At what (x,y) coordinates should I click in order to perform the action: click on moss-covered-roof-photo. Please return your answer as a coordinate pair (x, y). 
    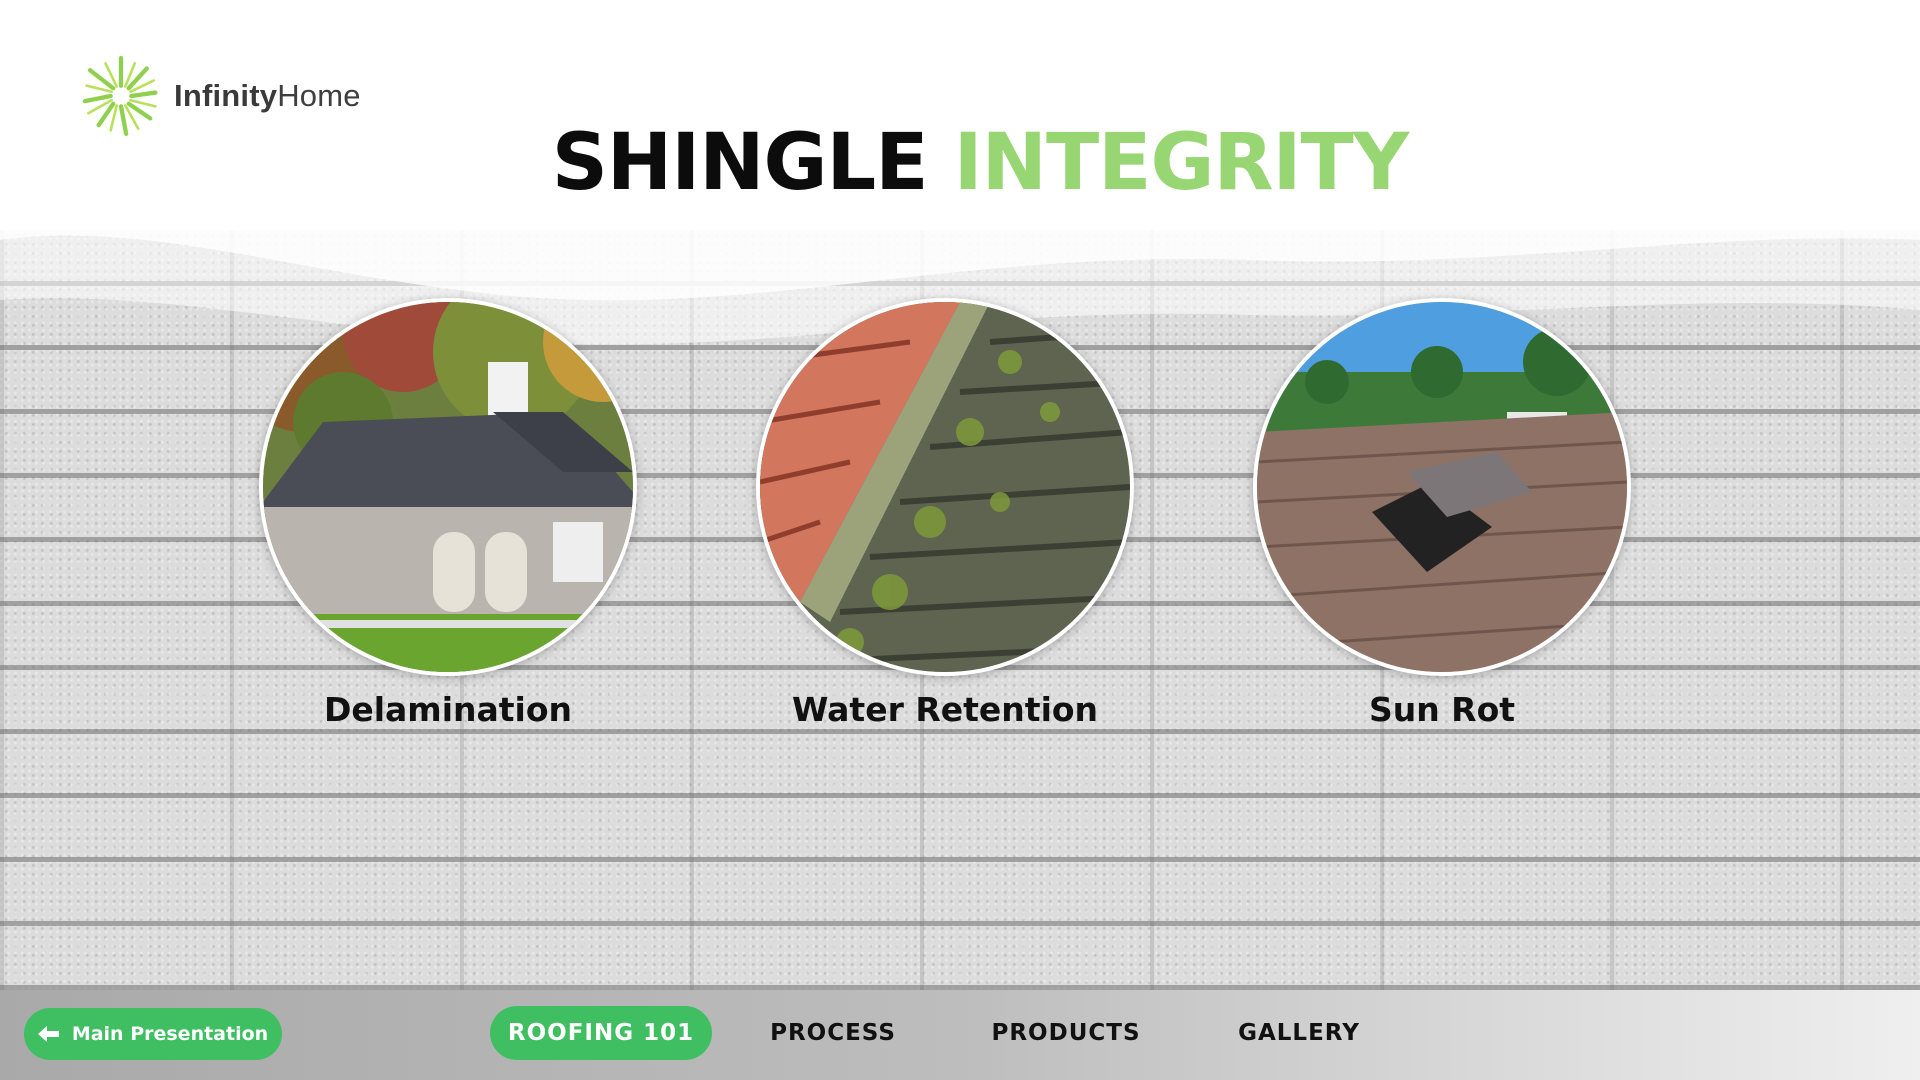
    Looking at the image, I should click on (945, 487).